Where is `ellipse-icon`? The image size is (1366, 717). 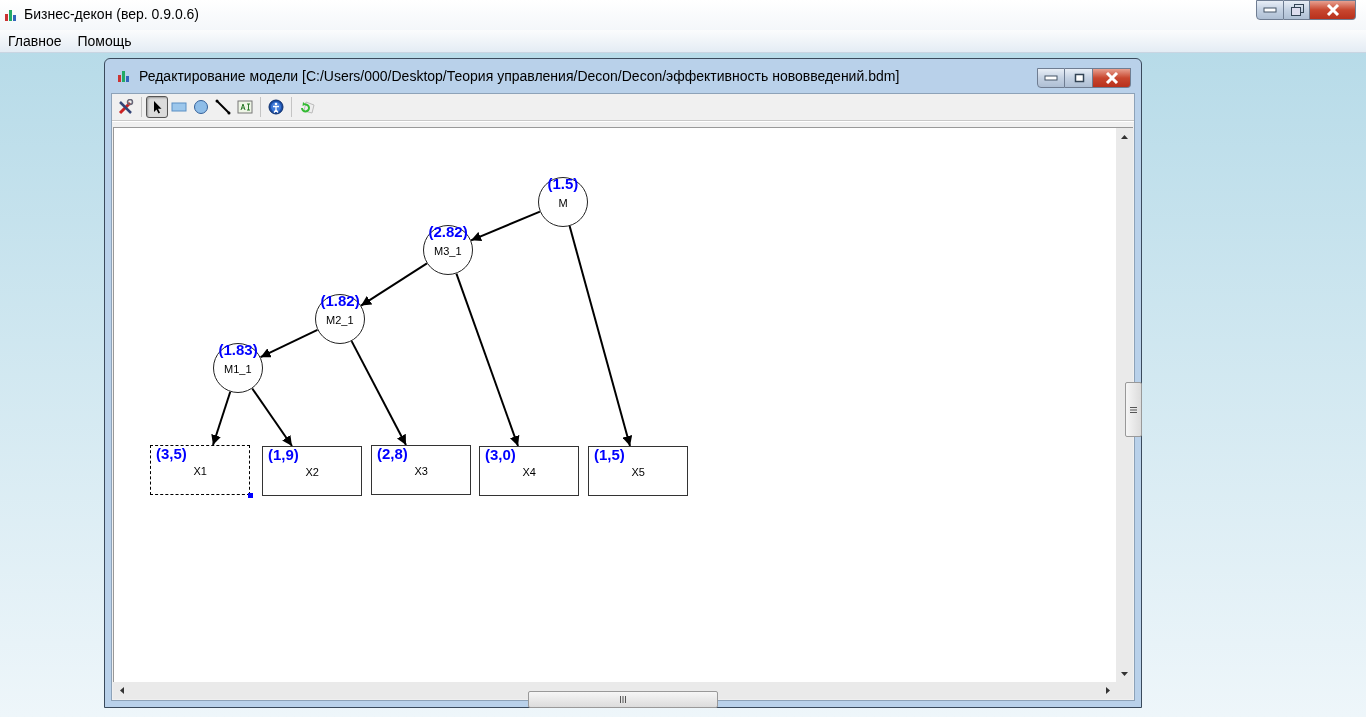
ellipse-icon is located at coordinates (201, 107).